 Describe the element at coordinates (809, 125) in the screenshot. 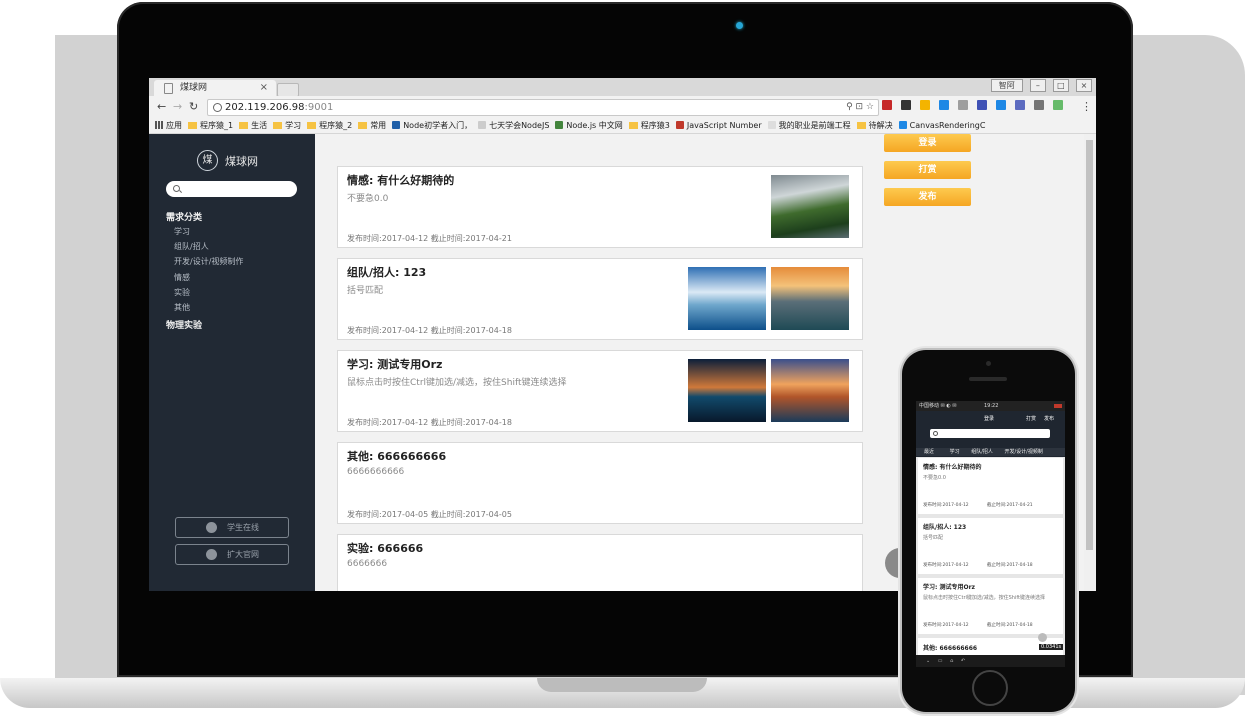

I see `bookmark-item: 我的职业是前端工程` at that location.